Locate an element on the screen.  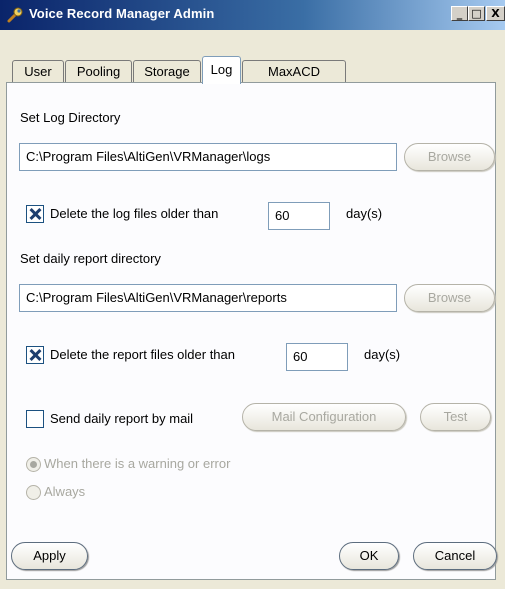
warning-radio is located at coordinates (33, 464).